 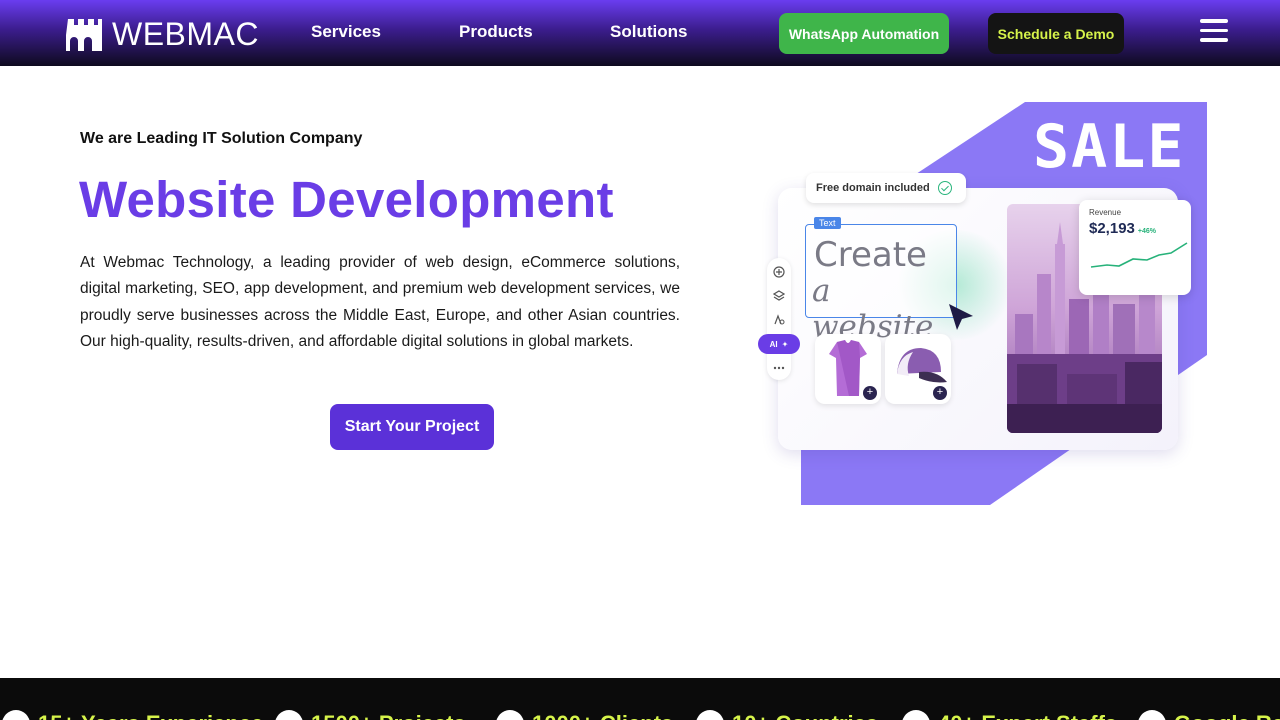 What do you see at coordinates (346, 32) in the screenshot?
I see `nav-services: Services` at bounding box center [346, 32].